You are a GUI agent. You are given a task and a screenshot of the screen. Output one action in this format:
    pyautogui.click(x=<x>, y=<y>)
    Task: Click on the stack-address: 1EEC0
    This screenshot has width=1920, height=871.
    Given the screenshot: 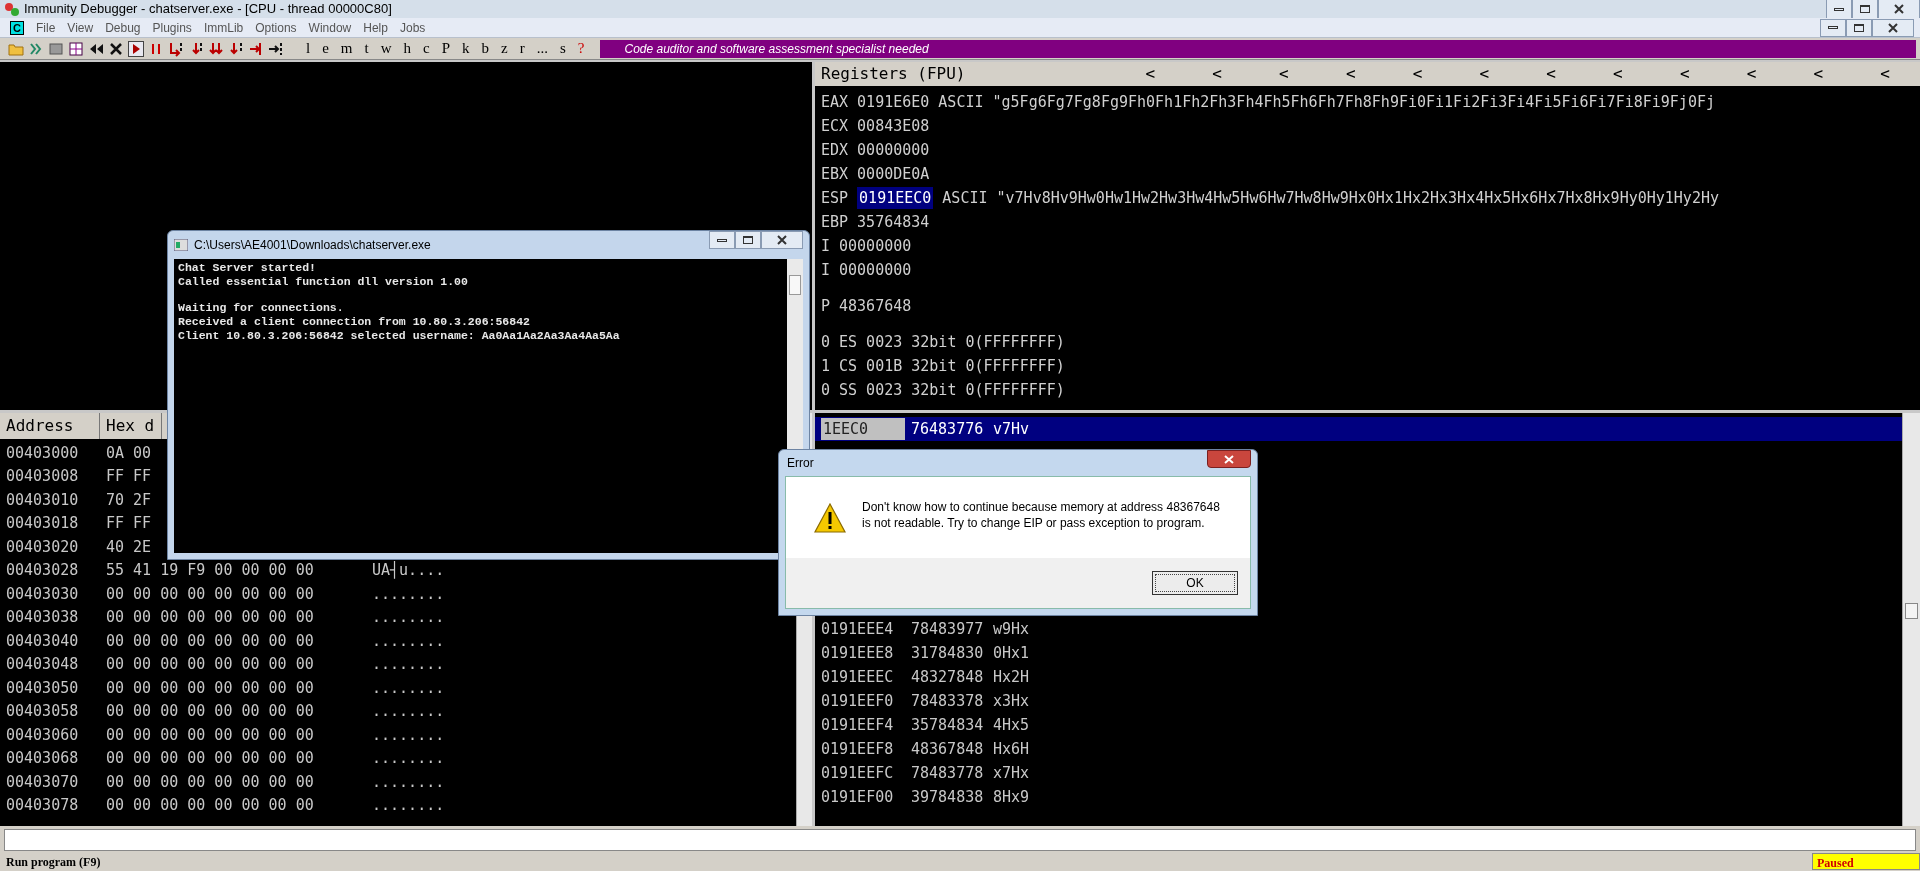 What is the action you would take?
    pyautogui.click(x=863, y=429)
    